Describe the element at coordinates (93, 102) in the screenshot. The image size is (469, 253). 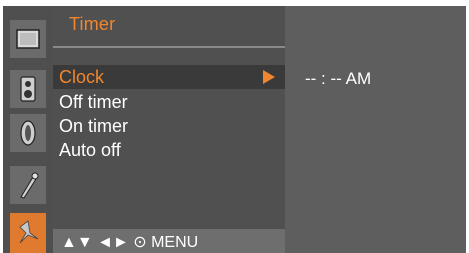
I see `menu-item-off-timer: Off timer` at that location.